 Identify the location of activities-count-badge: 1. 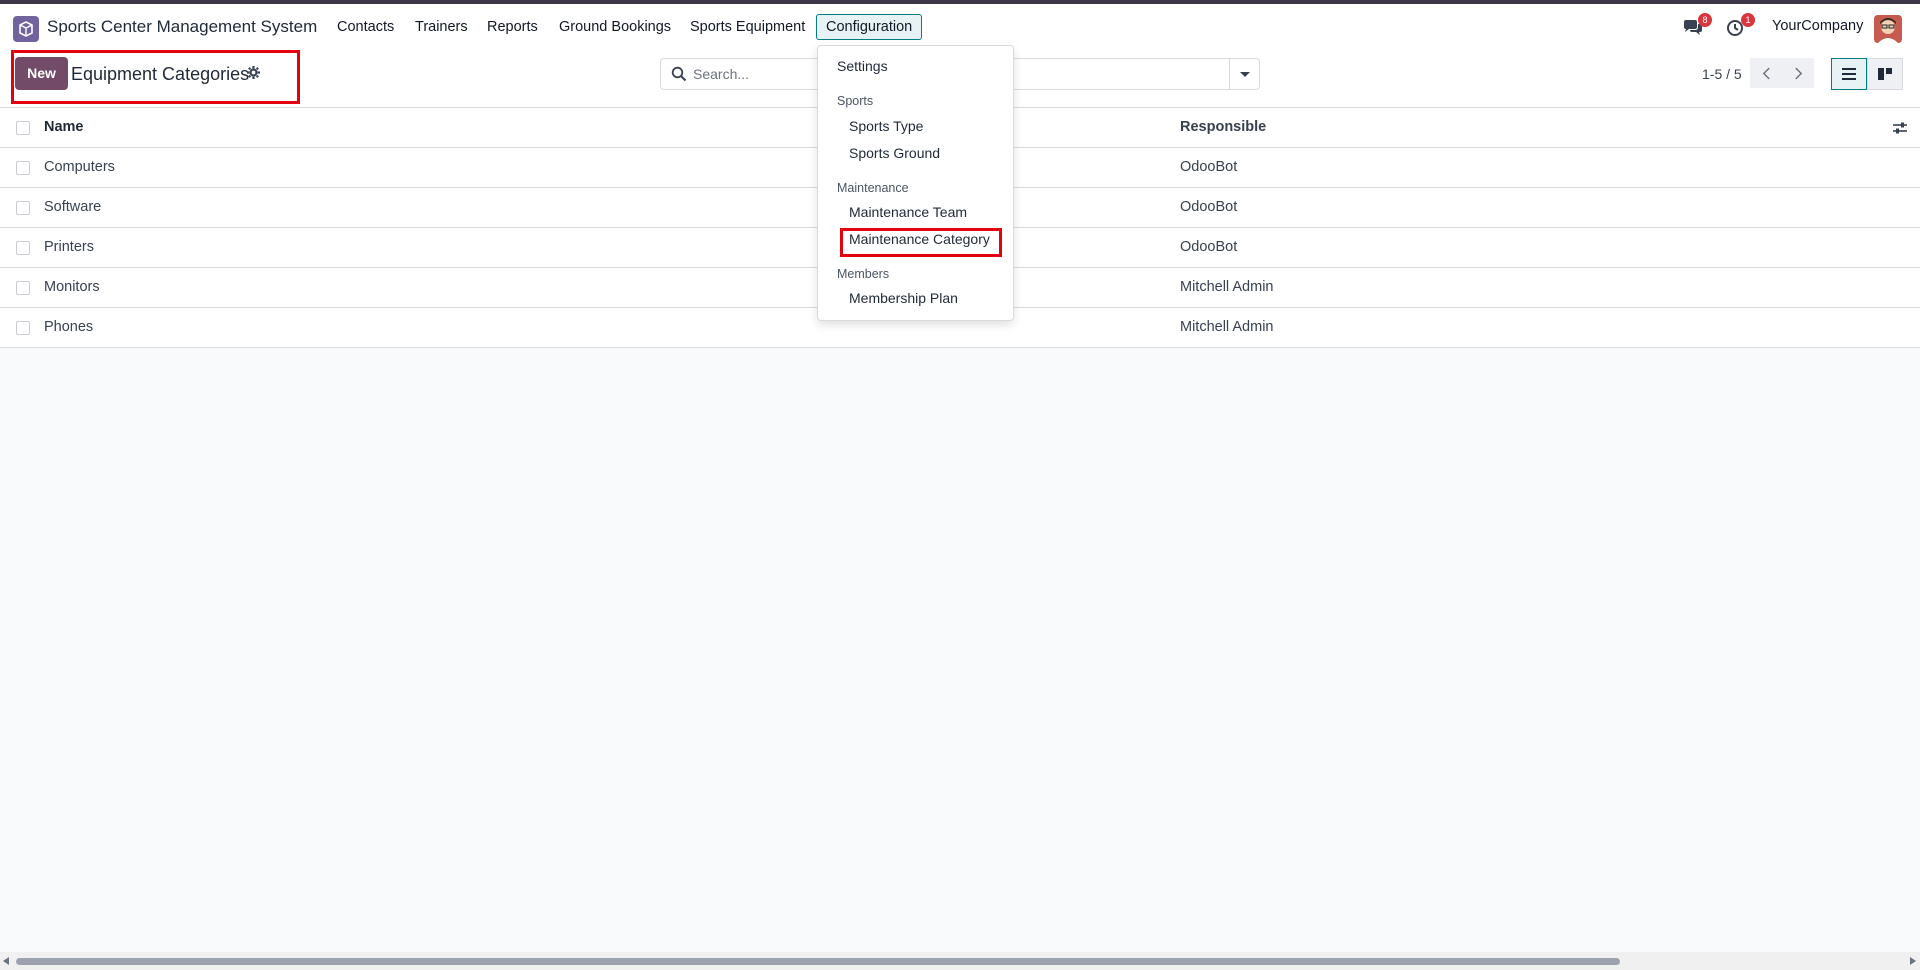
(1748, 20).